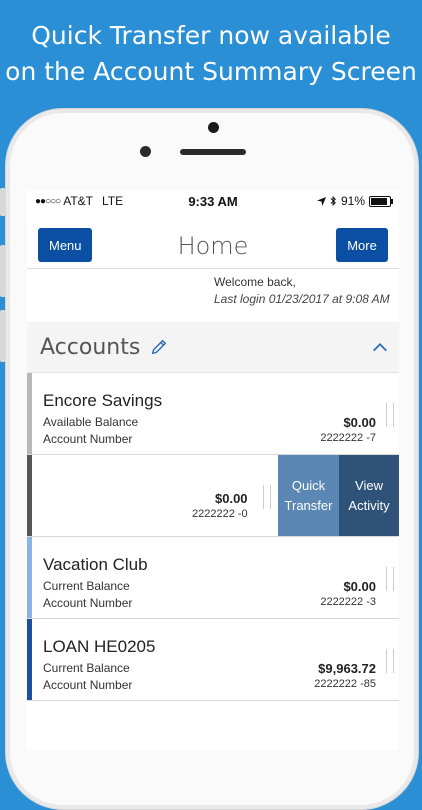  Describe the element at coordinates (381, 201) in the screenshot. I see `battery-icon` at that location.